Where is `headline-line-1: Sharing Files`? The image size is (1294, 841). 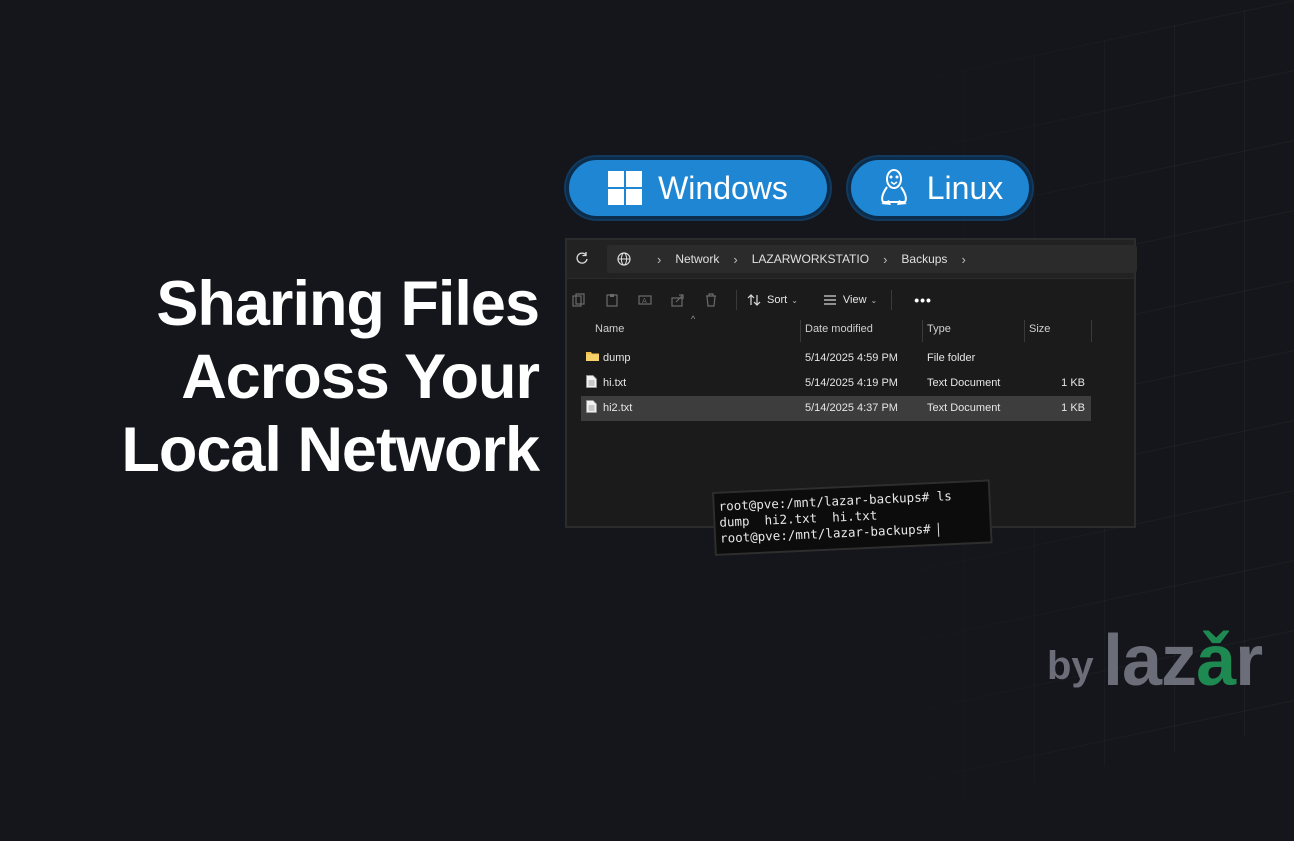 headline-line-1: Sharing Files is located at coordinates (348, 304).